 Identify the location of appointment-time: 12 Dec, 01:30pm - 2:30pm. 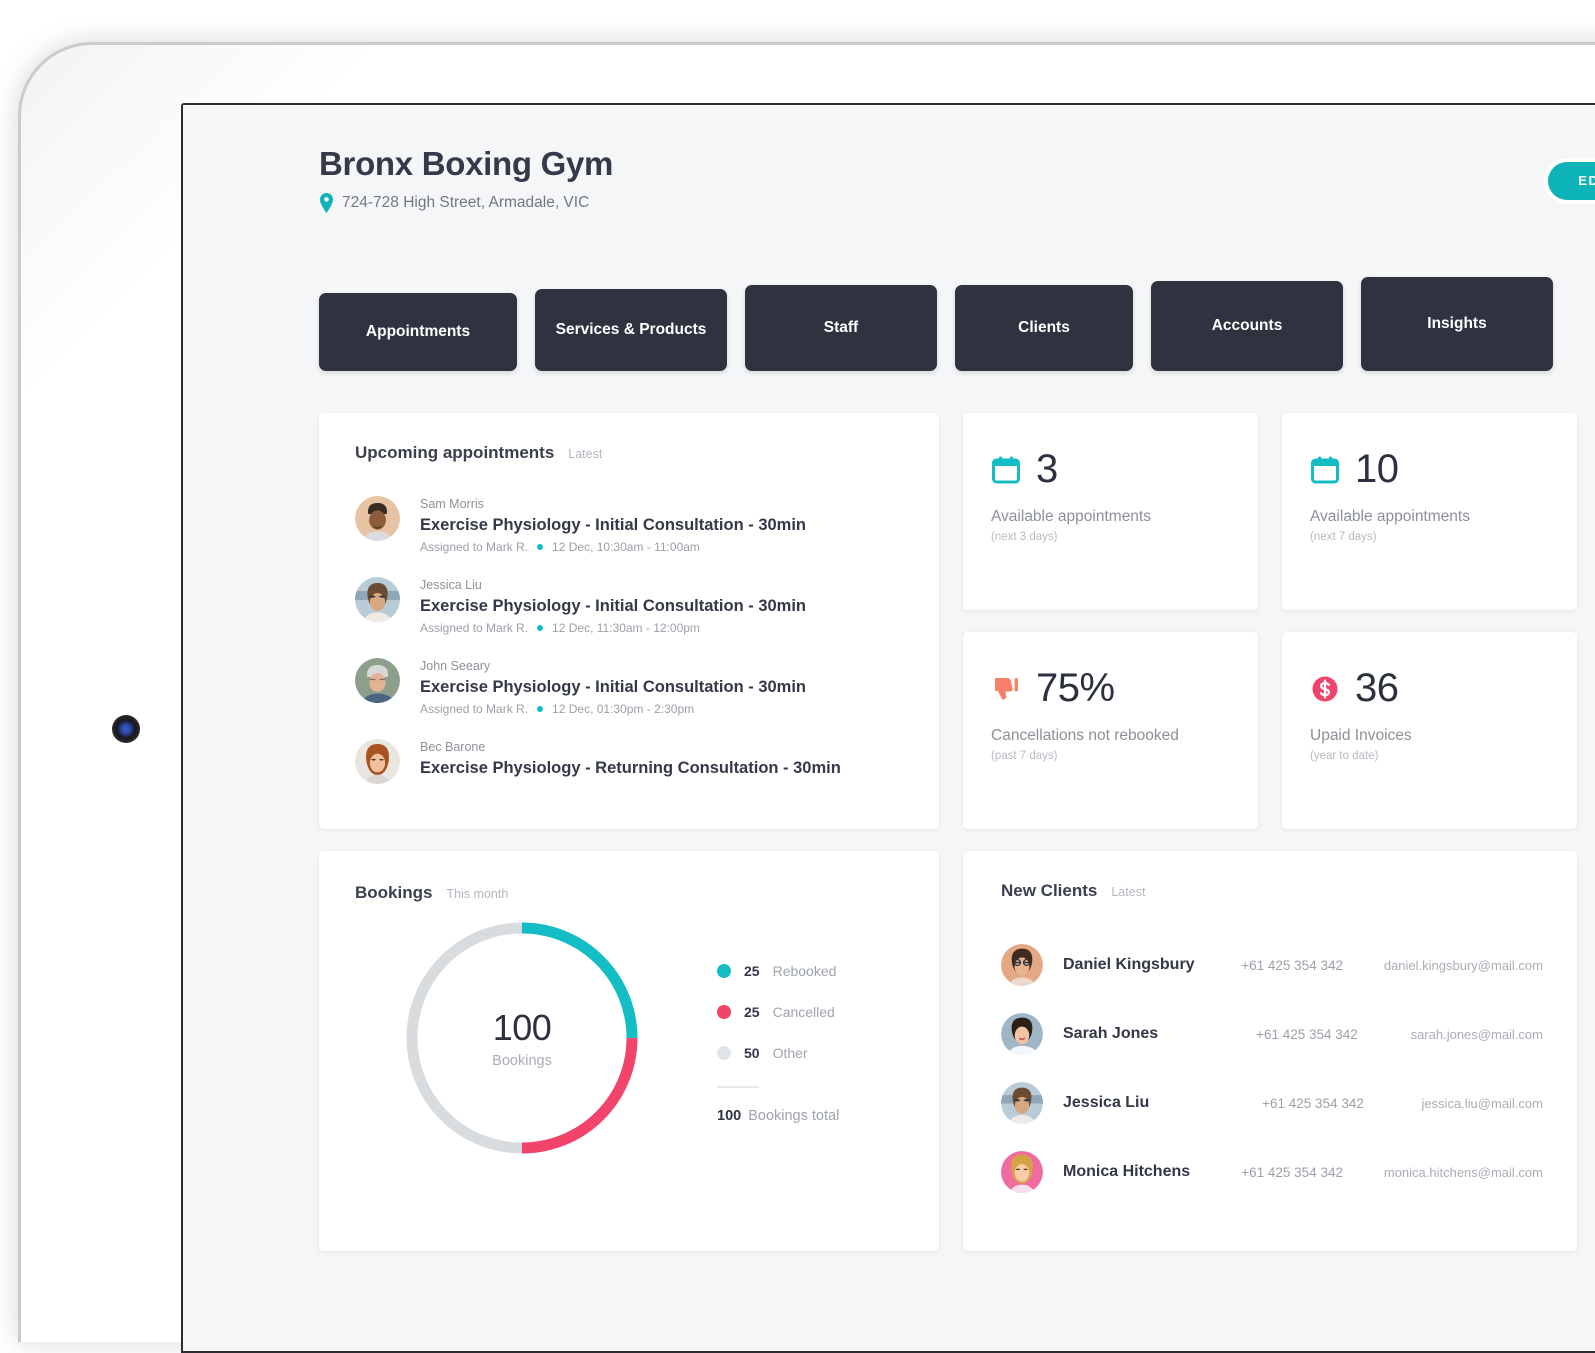
(623, 709).